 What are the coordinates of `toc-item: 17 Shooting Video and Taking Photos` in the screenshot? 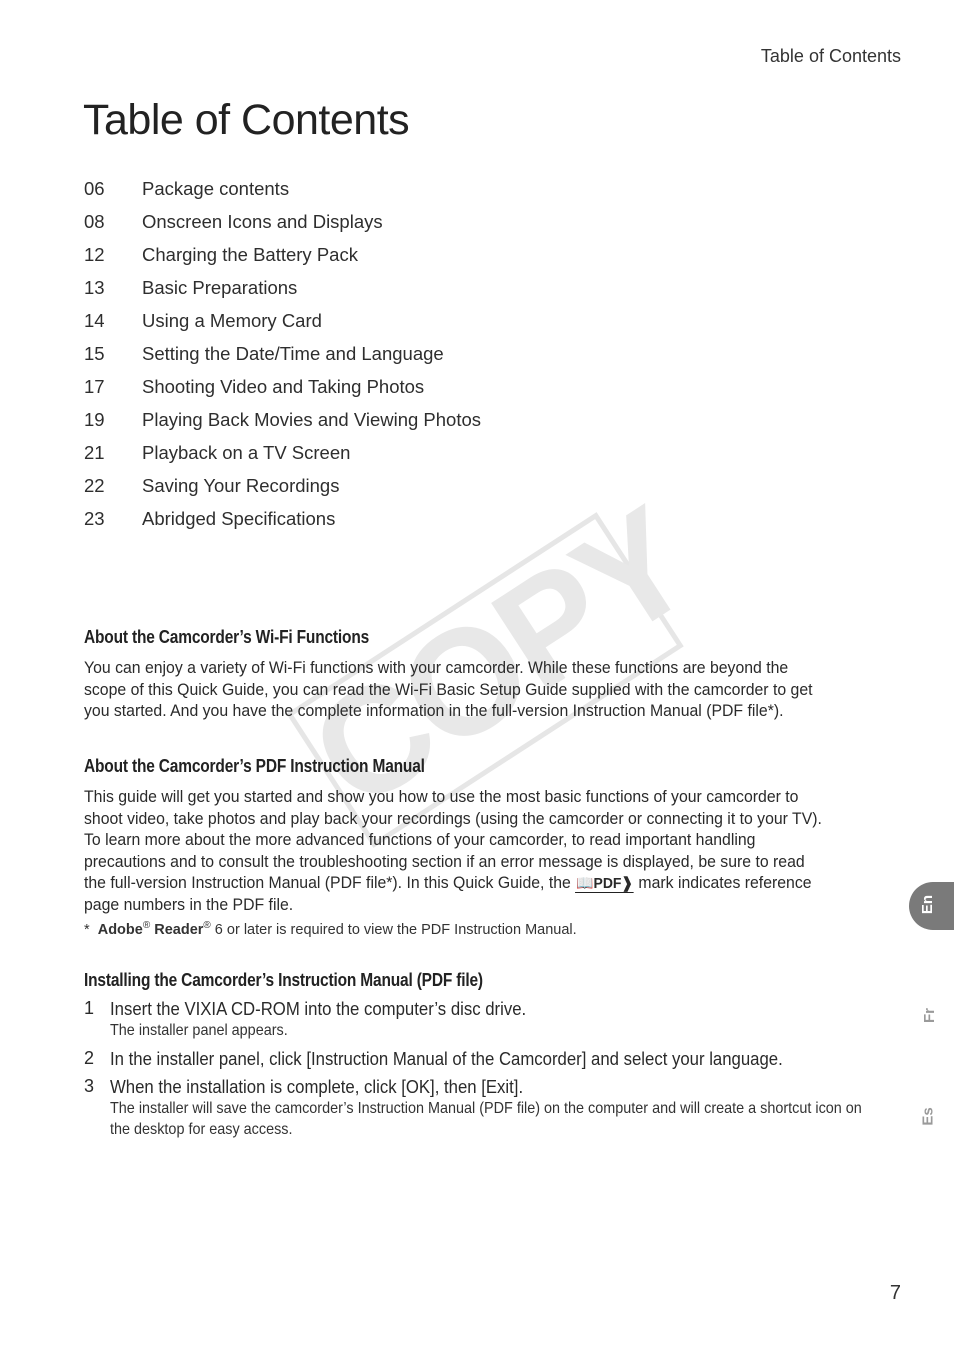 It's located at (282, 392).